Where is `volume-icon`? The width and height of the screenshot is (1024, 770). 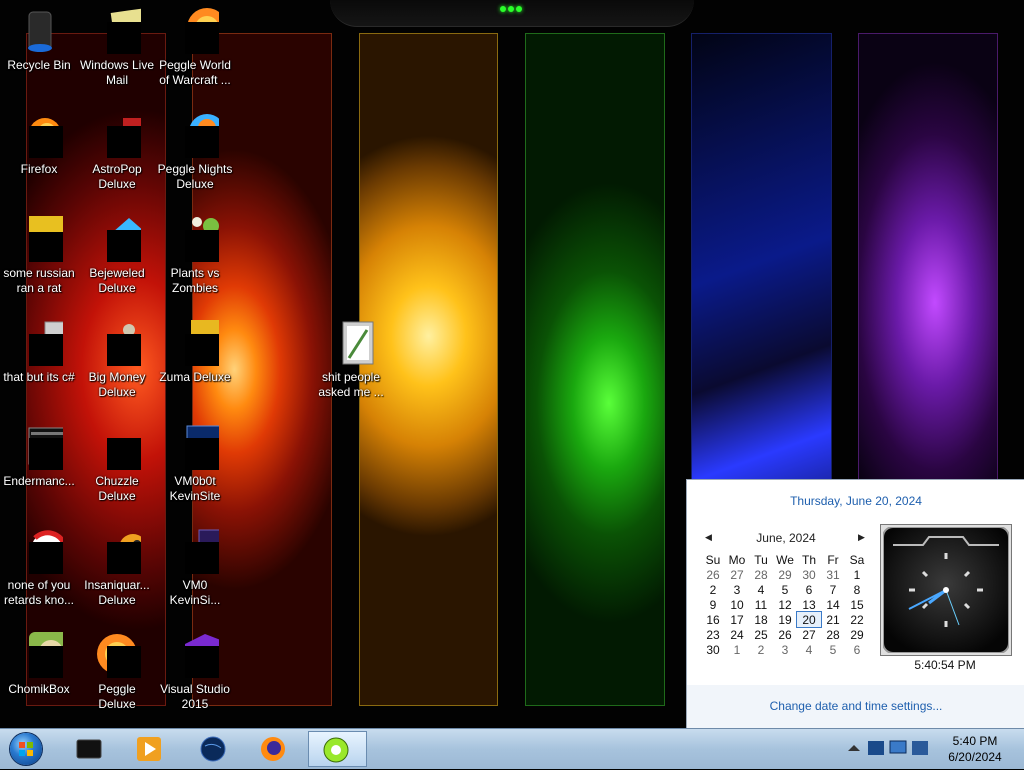
volume-icon is located at coordinates (920, 748).